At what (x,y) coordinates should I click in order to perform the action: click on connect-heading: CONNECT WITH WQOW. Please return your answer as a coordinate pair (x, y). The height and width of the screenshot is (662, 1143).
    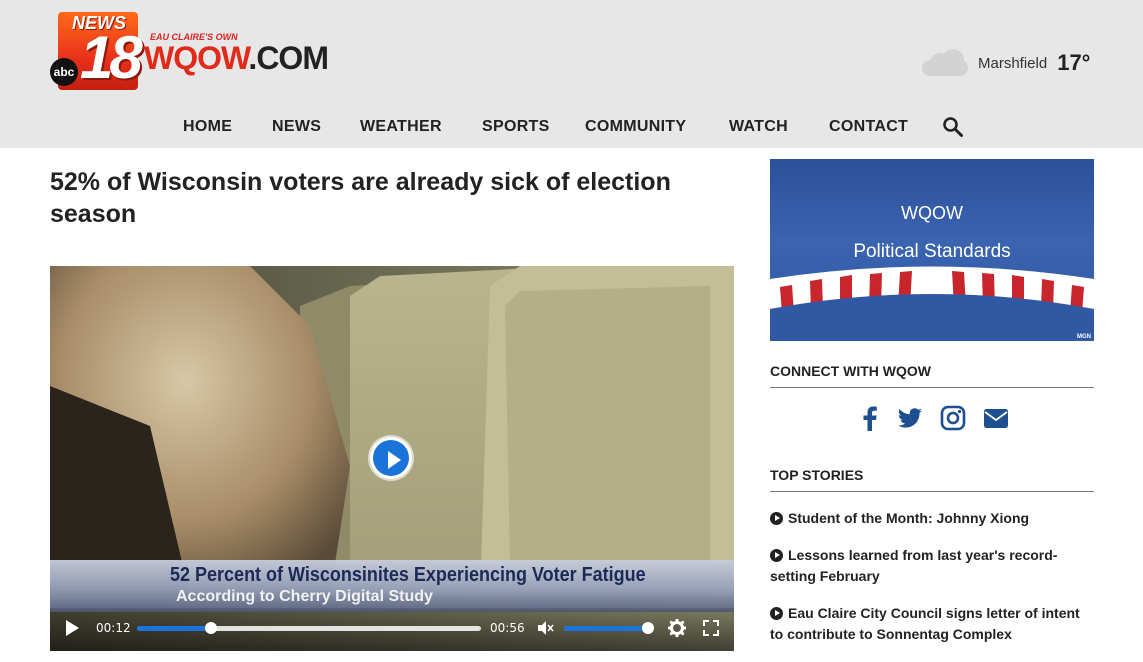
    Looking at the image, I should click on (932, 375).